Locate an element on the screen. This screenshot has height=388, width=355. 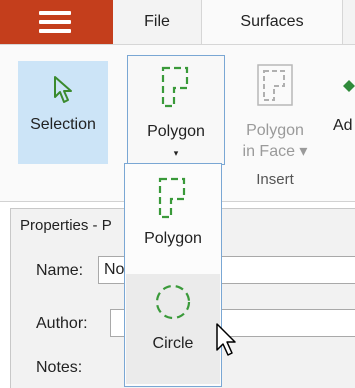
app-menu-button is located at coordinates (56, 22).